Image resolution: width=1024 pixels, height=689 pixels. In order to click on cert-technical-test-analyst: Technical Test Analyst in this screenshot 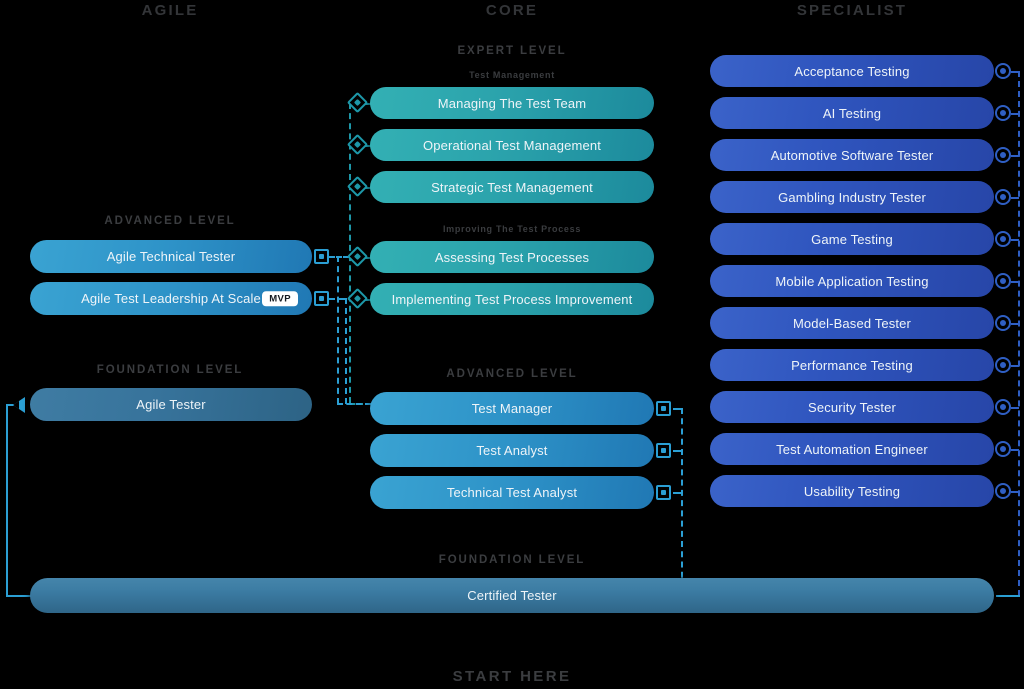, I will do `click(512, 492)`.